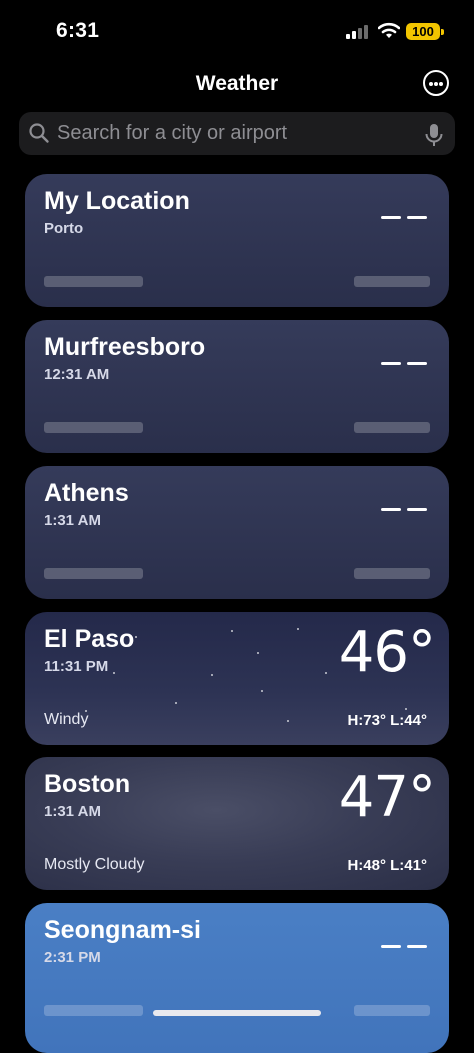 Image resolution: width=474 pixels, height=1053 pixels. I want to click on wifi-icon, so click(389, 30).